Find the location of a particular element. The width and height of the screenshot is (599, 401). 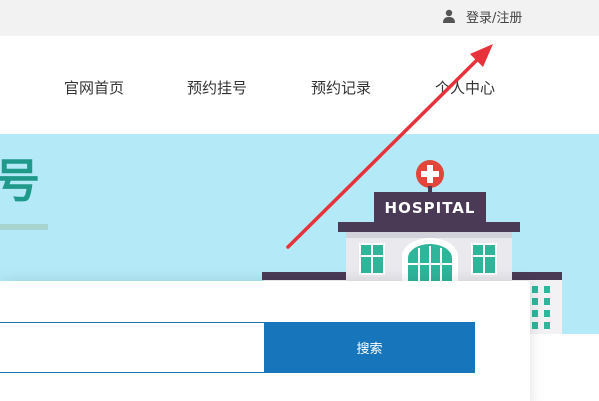

nav-item-records: 预约记录 is located at coordinates (341, 87).